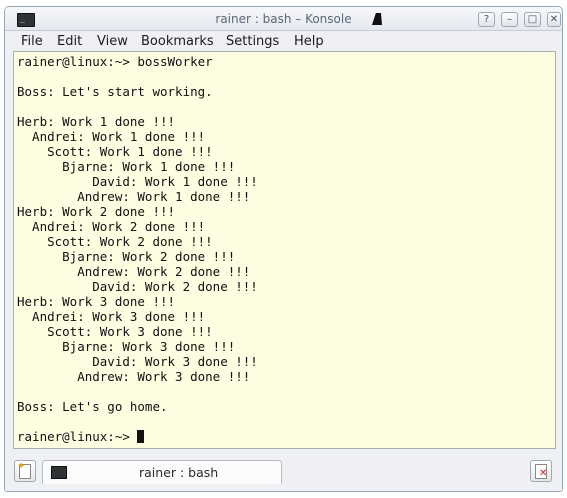 The image size is (567, 498). What do you see at coordinates (115, 151) in the screenshot?
I see `terminal-line: Scott: Work 1 done !!!` at bounding box center [115, 151].